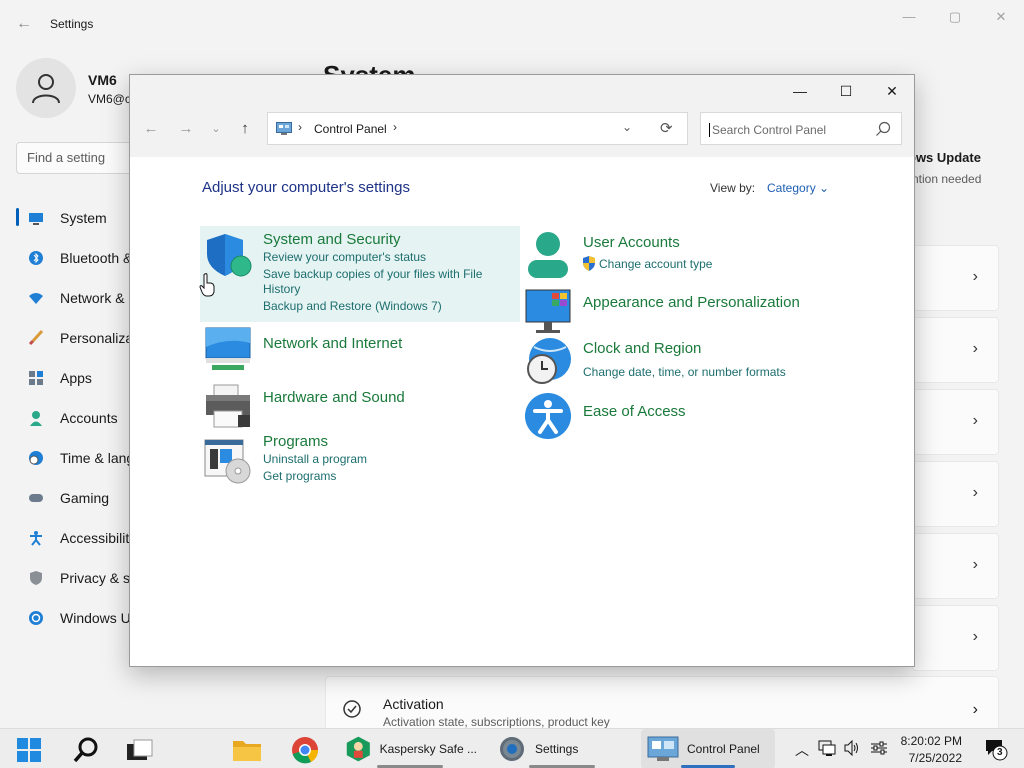 This screenshot has width=1024, height=768. What do you see at coordinates (76, 158) in the screenshot?
I see `settings-search-input: Find a setting` at bounding box center [76, 158].